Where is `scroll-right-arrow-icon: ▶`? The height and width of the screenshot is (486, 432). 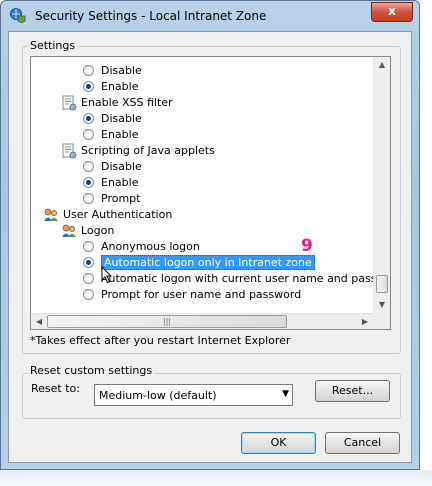
scroll-right-arrow-icon: ▶ is located at coordinates (365, 321).